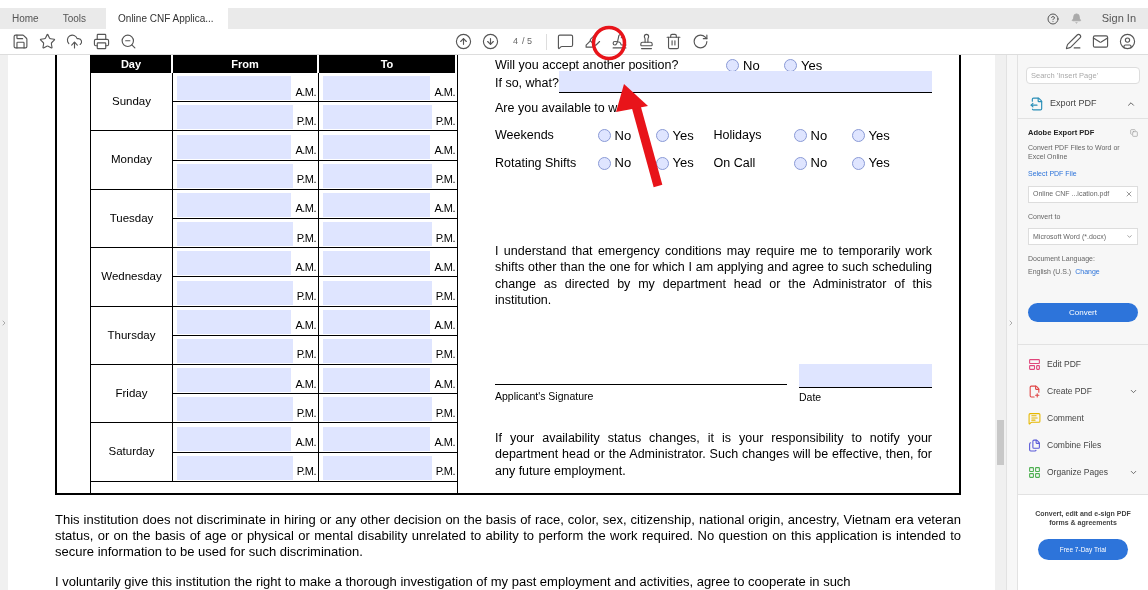 Image resolution: width=1148 pixels, height=590 pixels. I want to click on highlighter-icon, so click(593, 41).